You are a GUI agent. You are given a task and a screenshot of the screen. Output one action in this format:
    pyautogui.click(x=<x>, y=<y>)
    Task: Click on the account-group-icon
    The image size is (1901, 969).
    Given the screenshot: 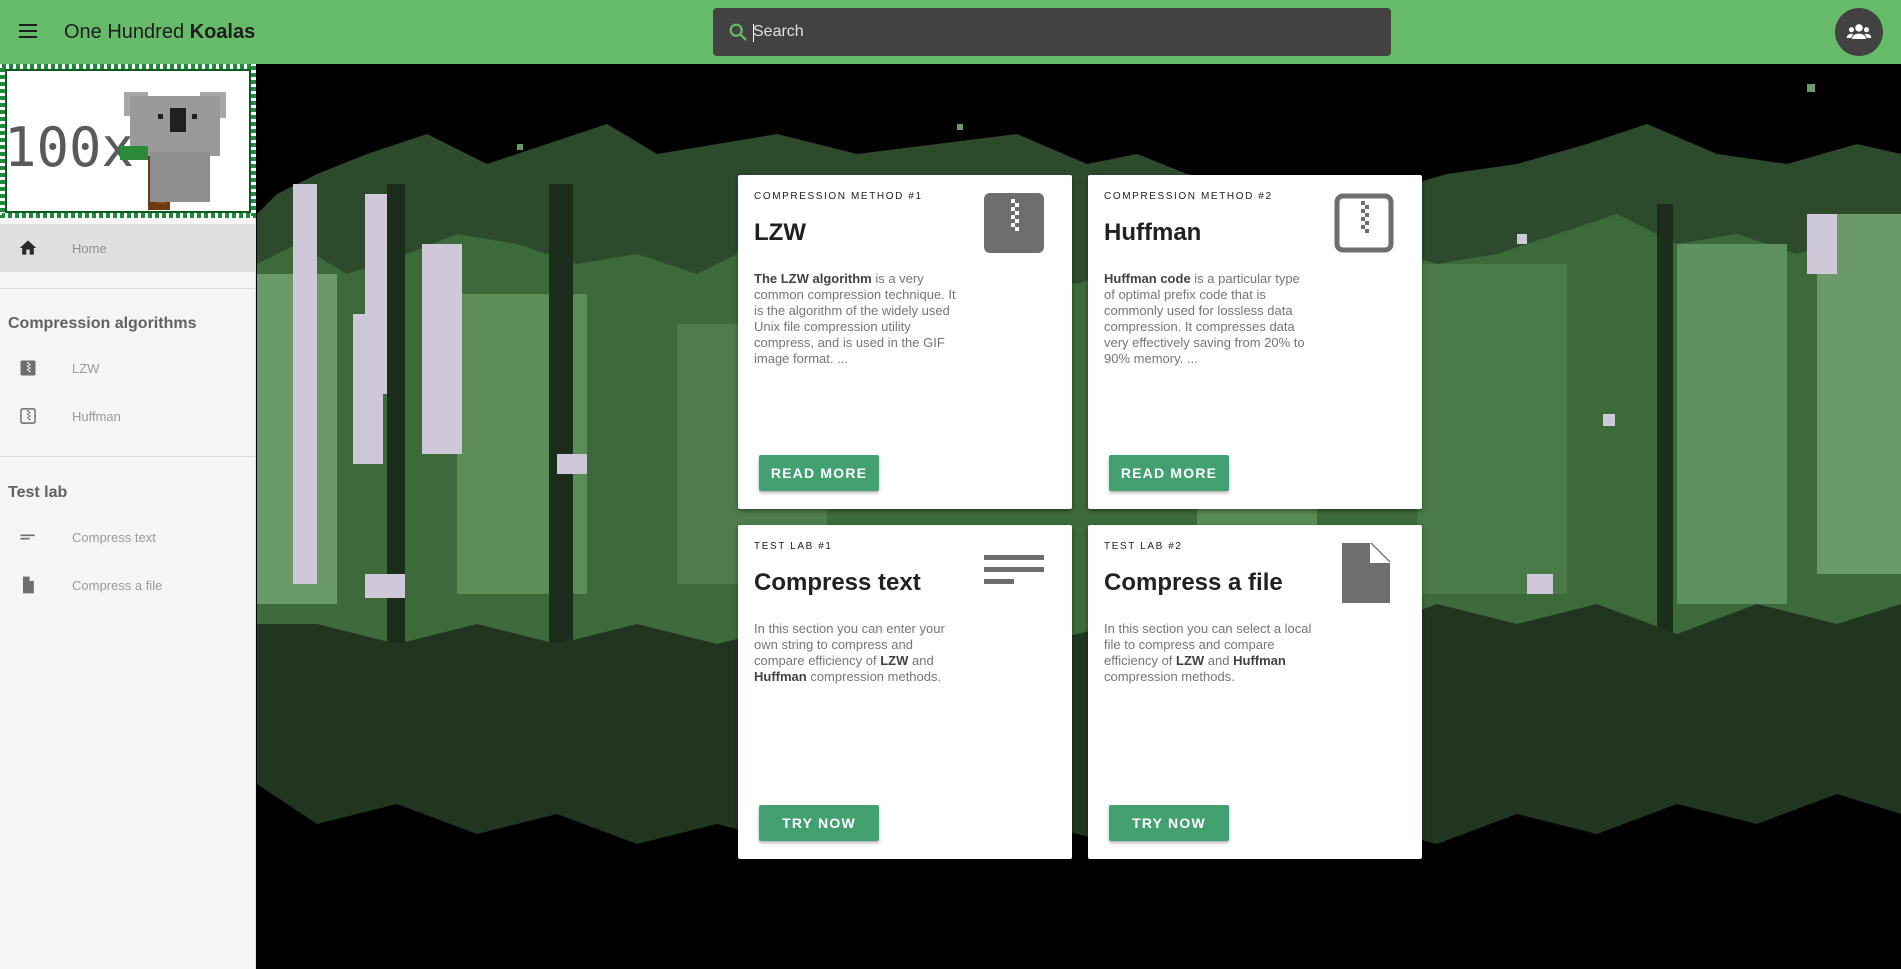 What is the action you would take?
    pyautogui.click(x=1859, y=32)
    